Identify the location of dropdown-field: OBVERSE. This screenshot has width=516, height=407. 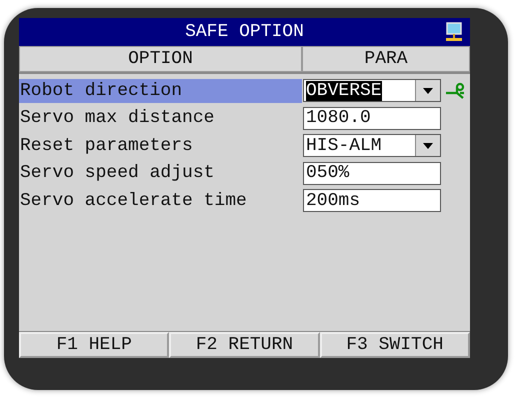
(372, 90).